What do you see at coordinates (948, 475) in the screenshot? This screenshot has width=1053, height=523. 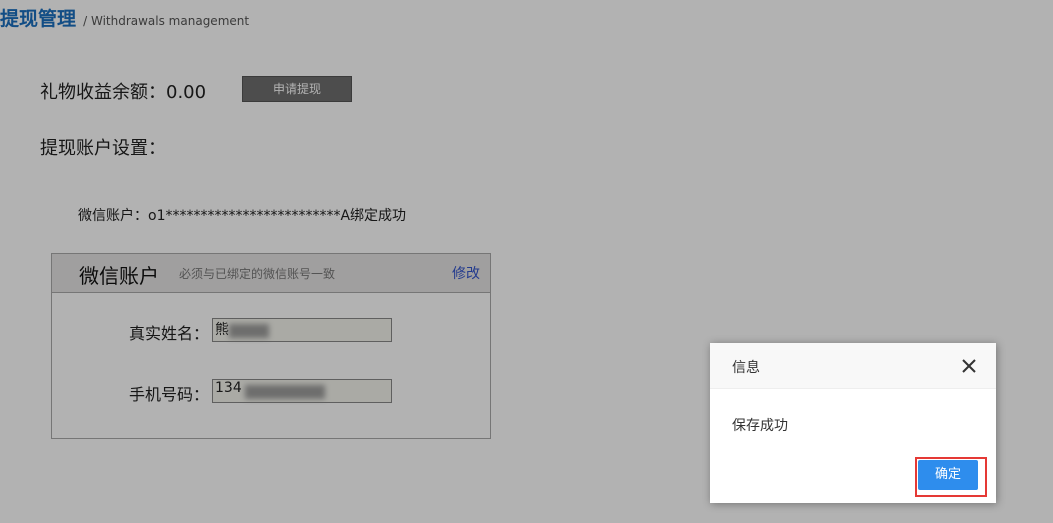 I see `confirm-button: 确定` at bounding box center [948, 475].